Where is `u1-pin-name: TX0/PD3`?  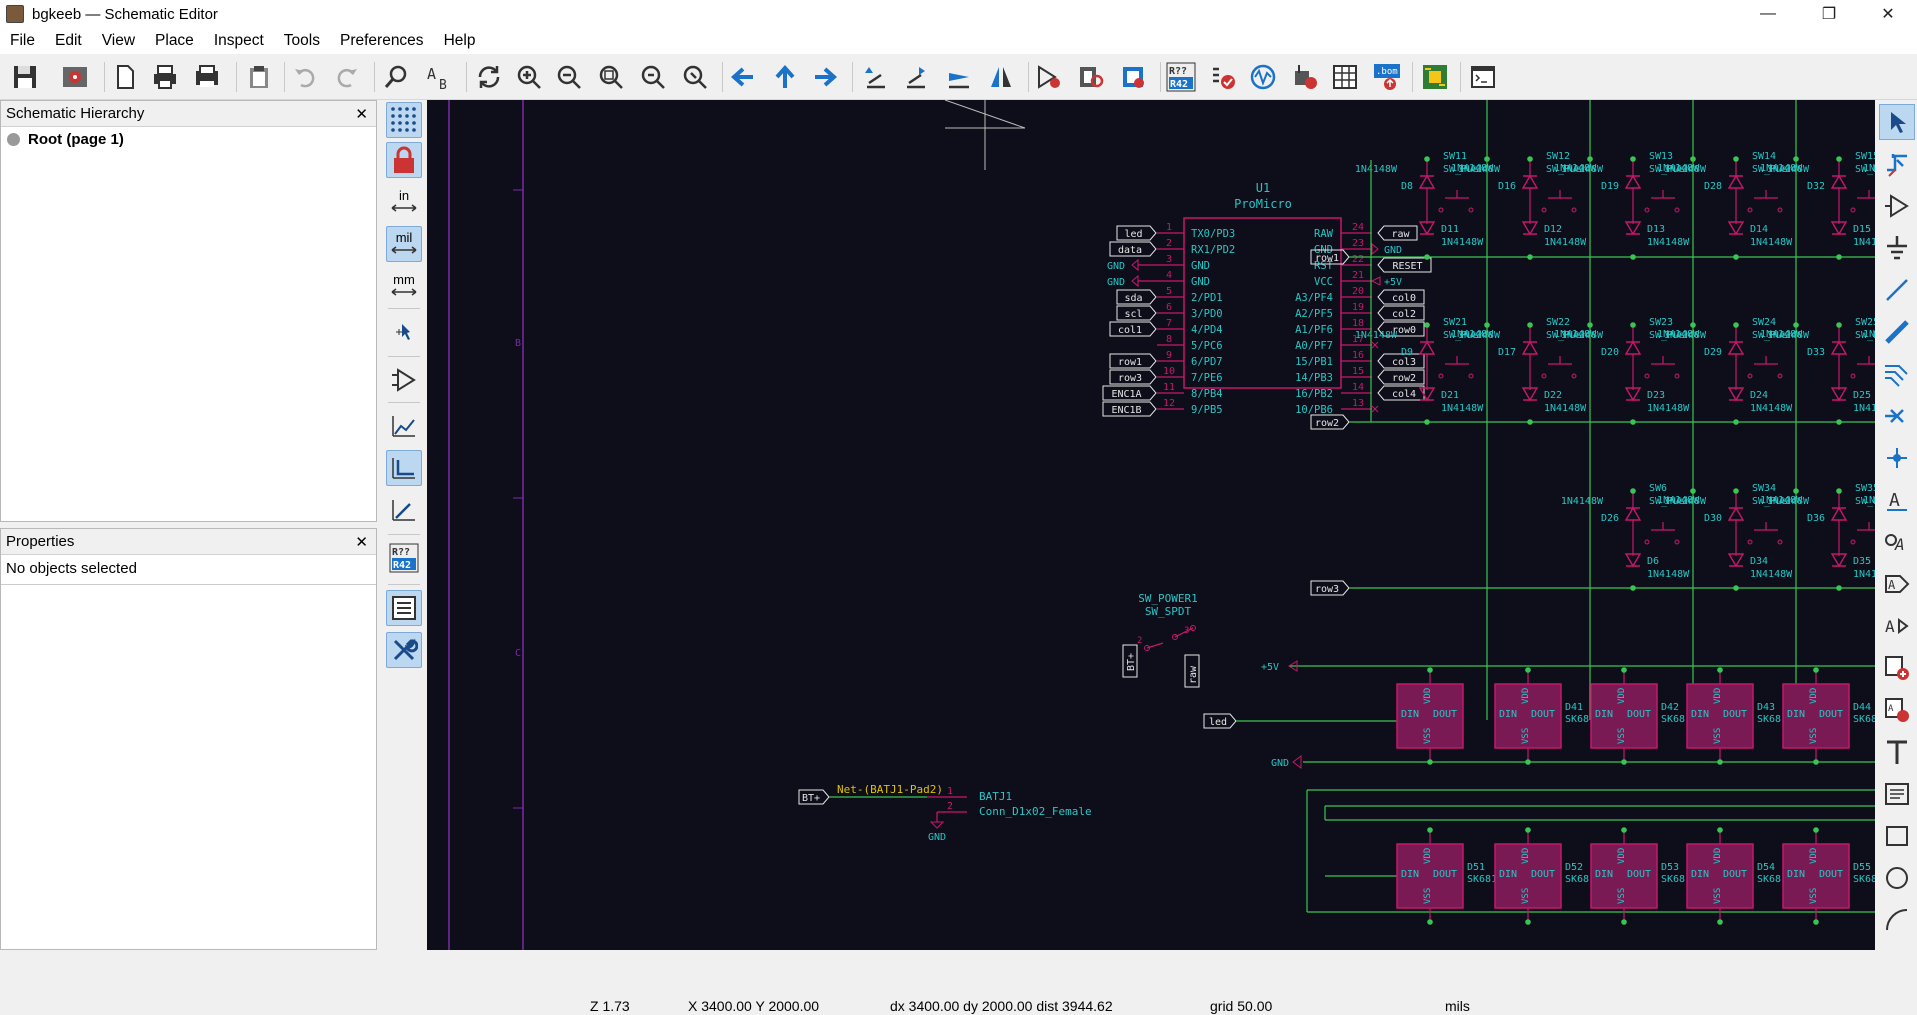
u1-pin-name: TX0/PD3 is located at coordinates (1213, 234).